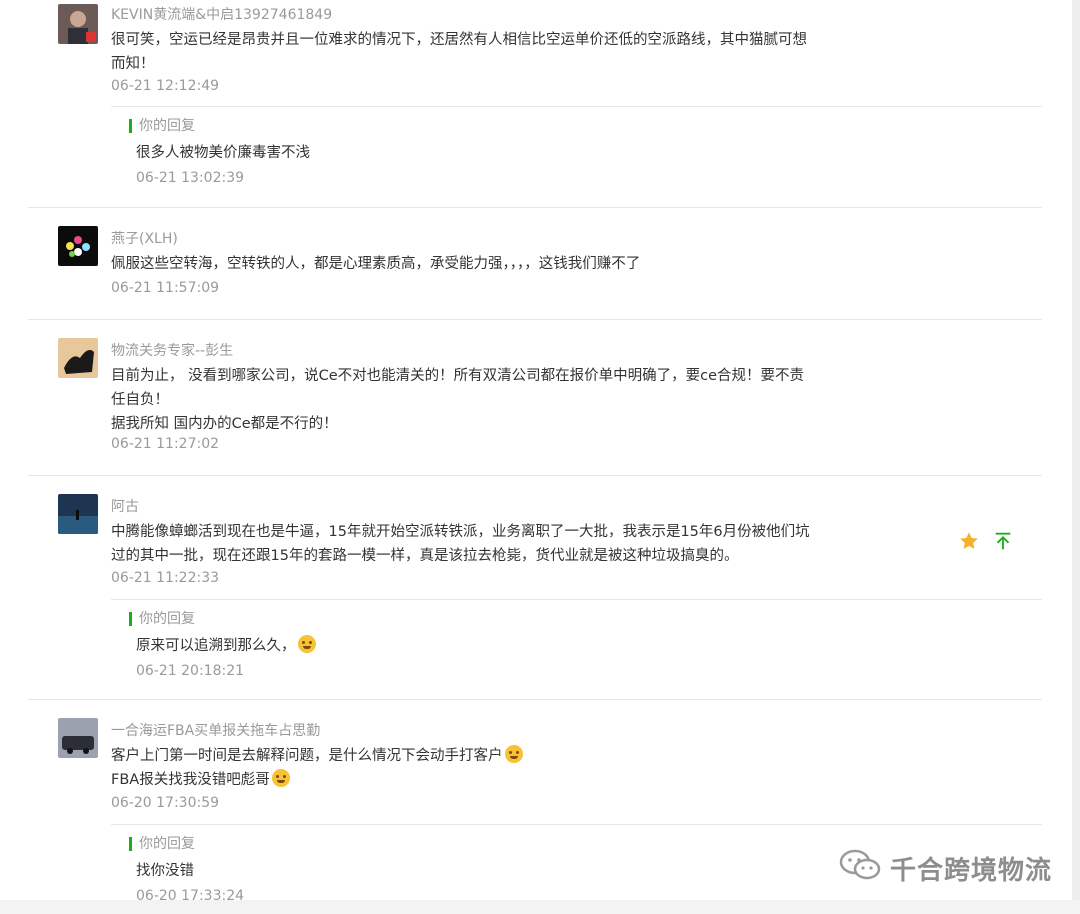 The image size is (1080, 914). I want to click on comment-content: 佩服这些空转海，空转铁的人，都是心理素质高，承受能力强，，，，这钱我们赚不了, so click(376, 264).